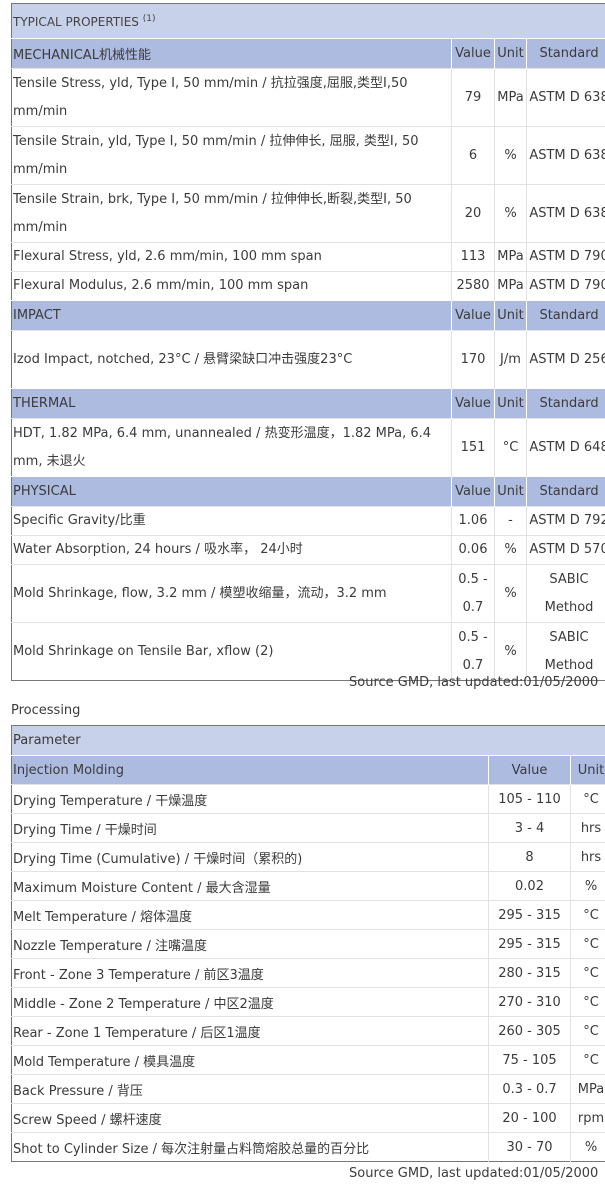 This screenshot has width=605, height=1185. What do you see at coordinates (231, 403) in the screenshot?
I see `section-name: THERMAL` at bounding box center [231, 403].